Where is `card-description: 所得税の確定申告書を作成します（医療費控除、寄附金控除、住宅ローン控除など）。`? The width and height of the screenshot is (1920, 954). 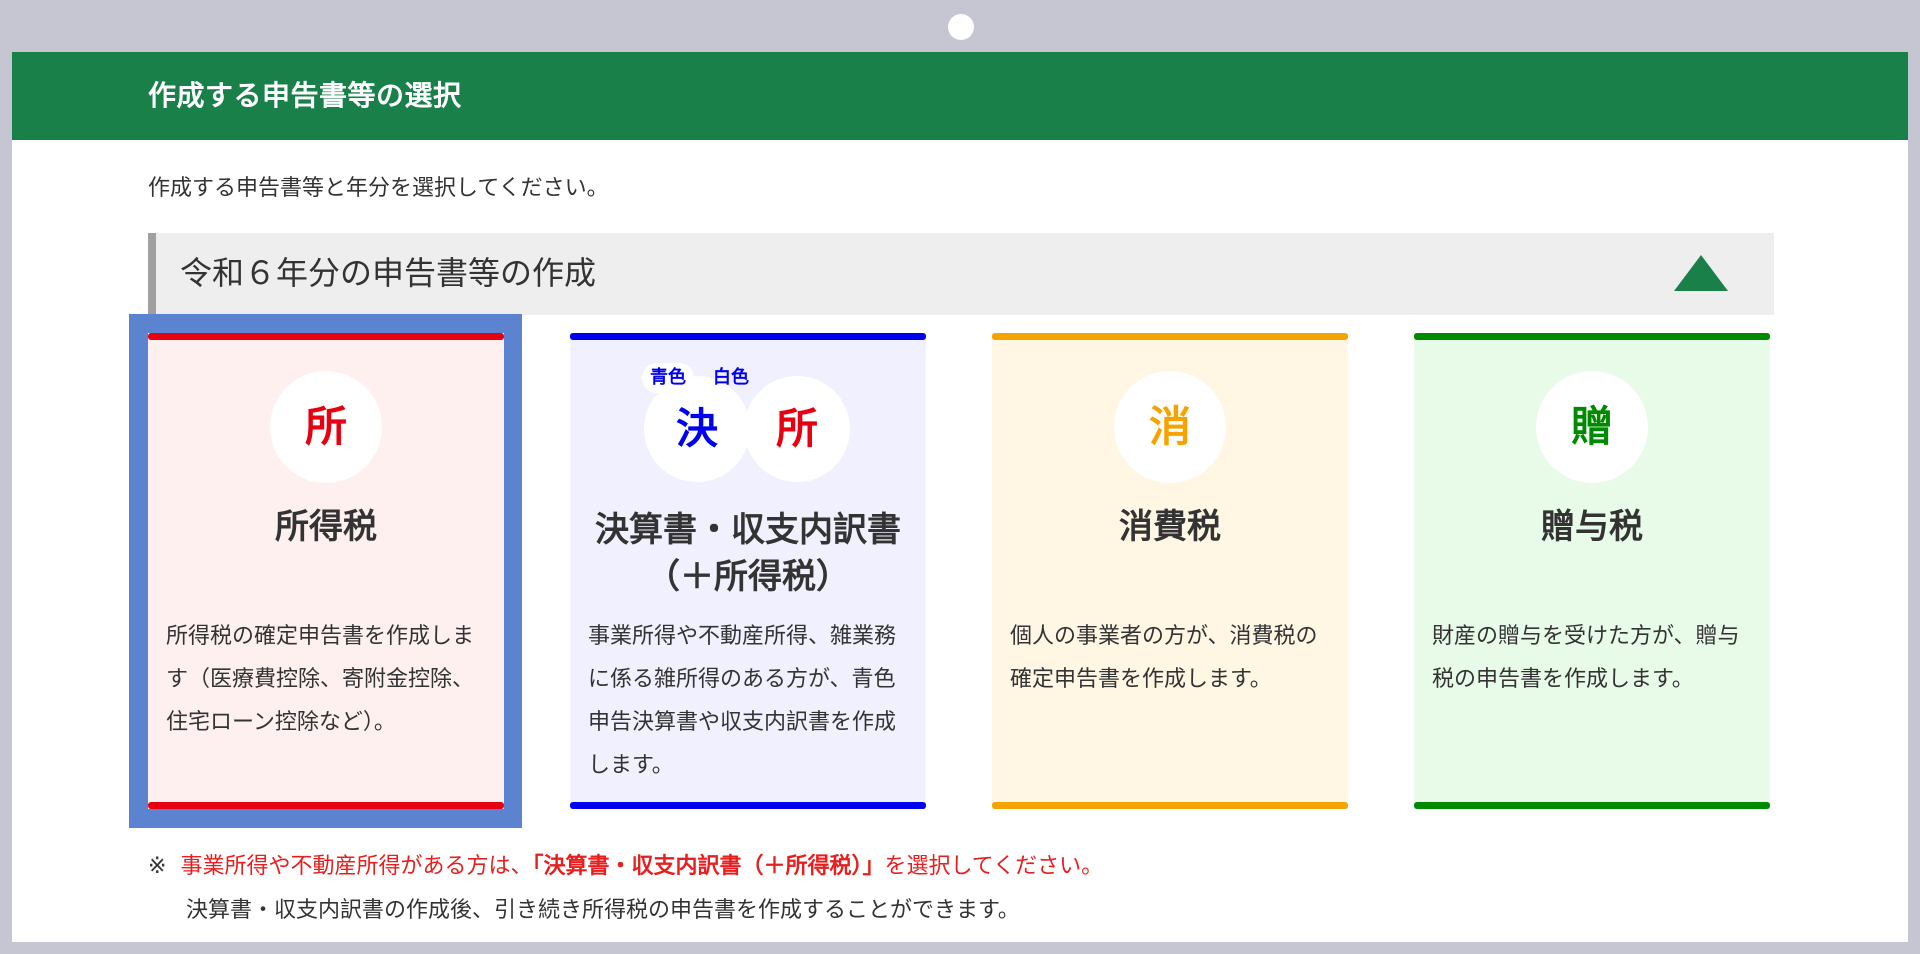
card-description: 所得税の確定申告書を作成します（医療費控除、寄附金控除、住宅ローン控除など）。 is located at coordinates (320, 679).